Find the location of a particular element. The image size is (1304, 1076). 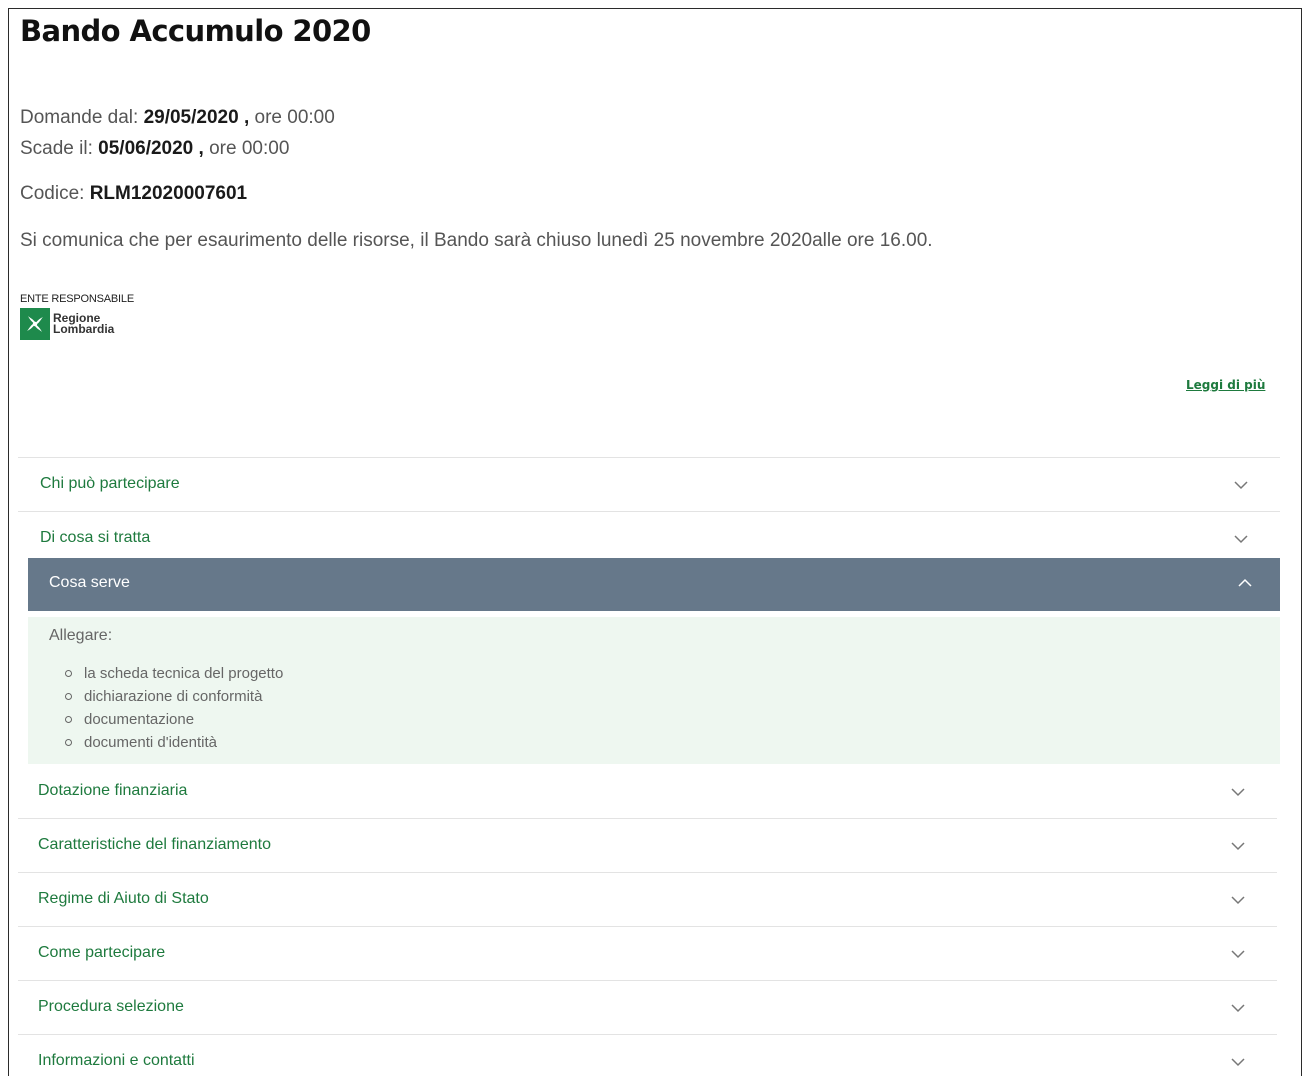

open-date-line: Domande dal: 29/05/2020 , ore 00:00 is located at coordinates (177, 118).